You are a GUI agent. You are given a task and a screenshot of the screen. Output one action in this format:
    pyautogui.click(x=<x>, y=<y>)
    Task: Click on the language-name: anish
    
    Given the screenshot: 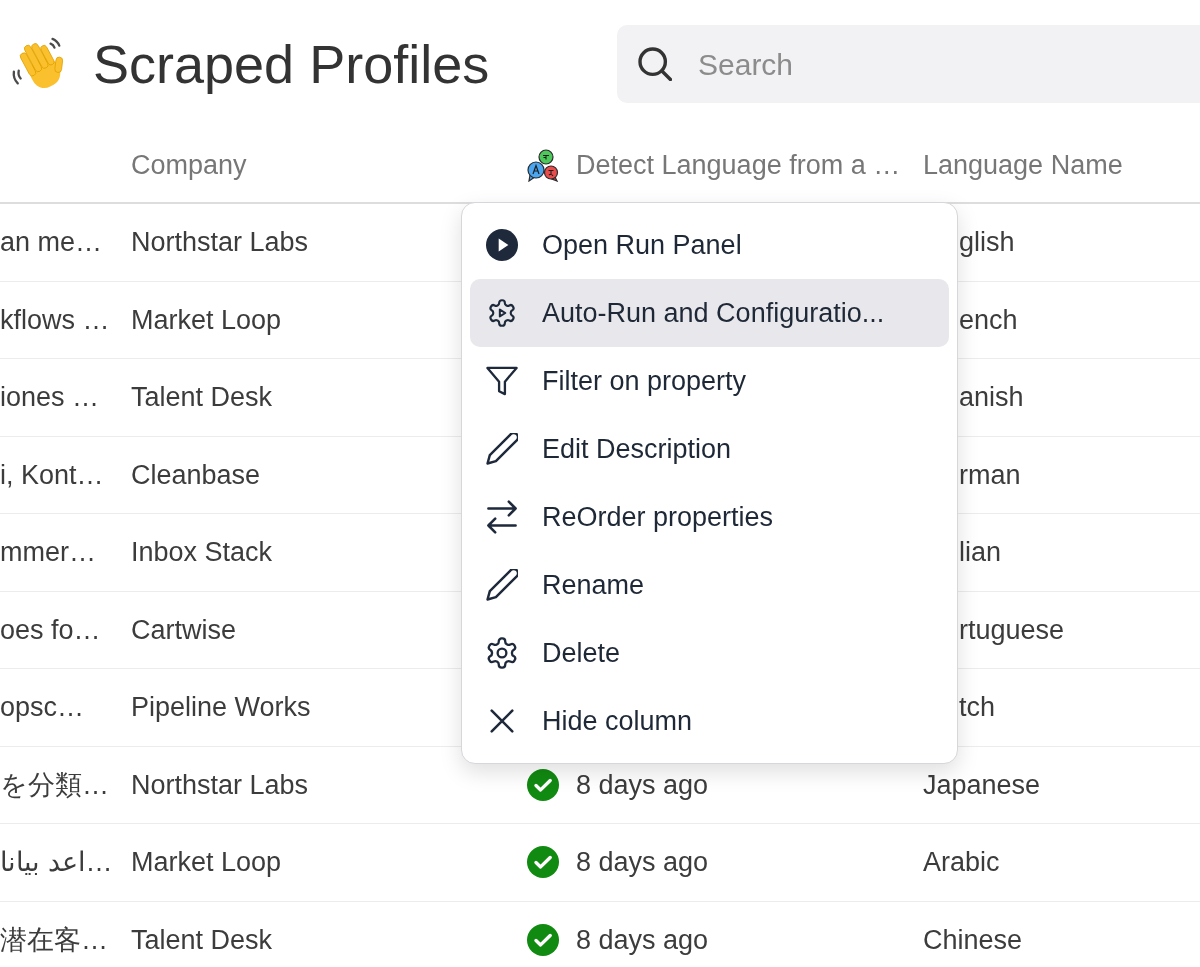 What is the action you would take?
    pyautogui.click(x=991, y=397)
    